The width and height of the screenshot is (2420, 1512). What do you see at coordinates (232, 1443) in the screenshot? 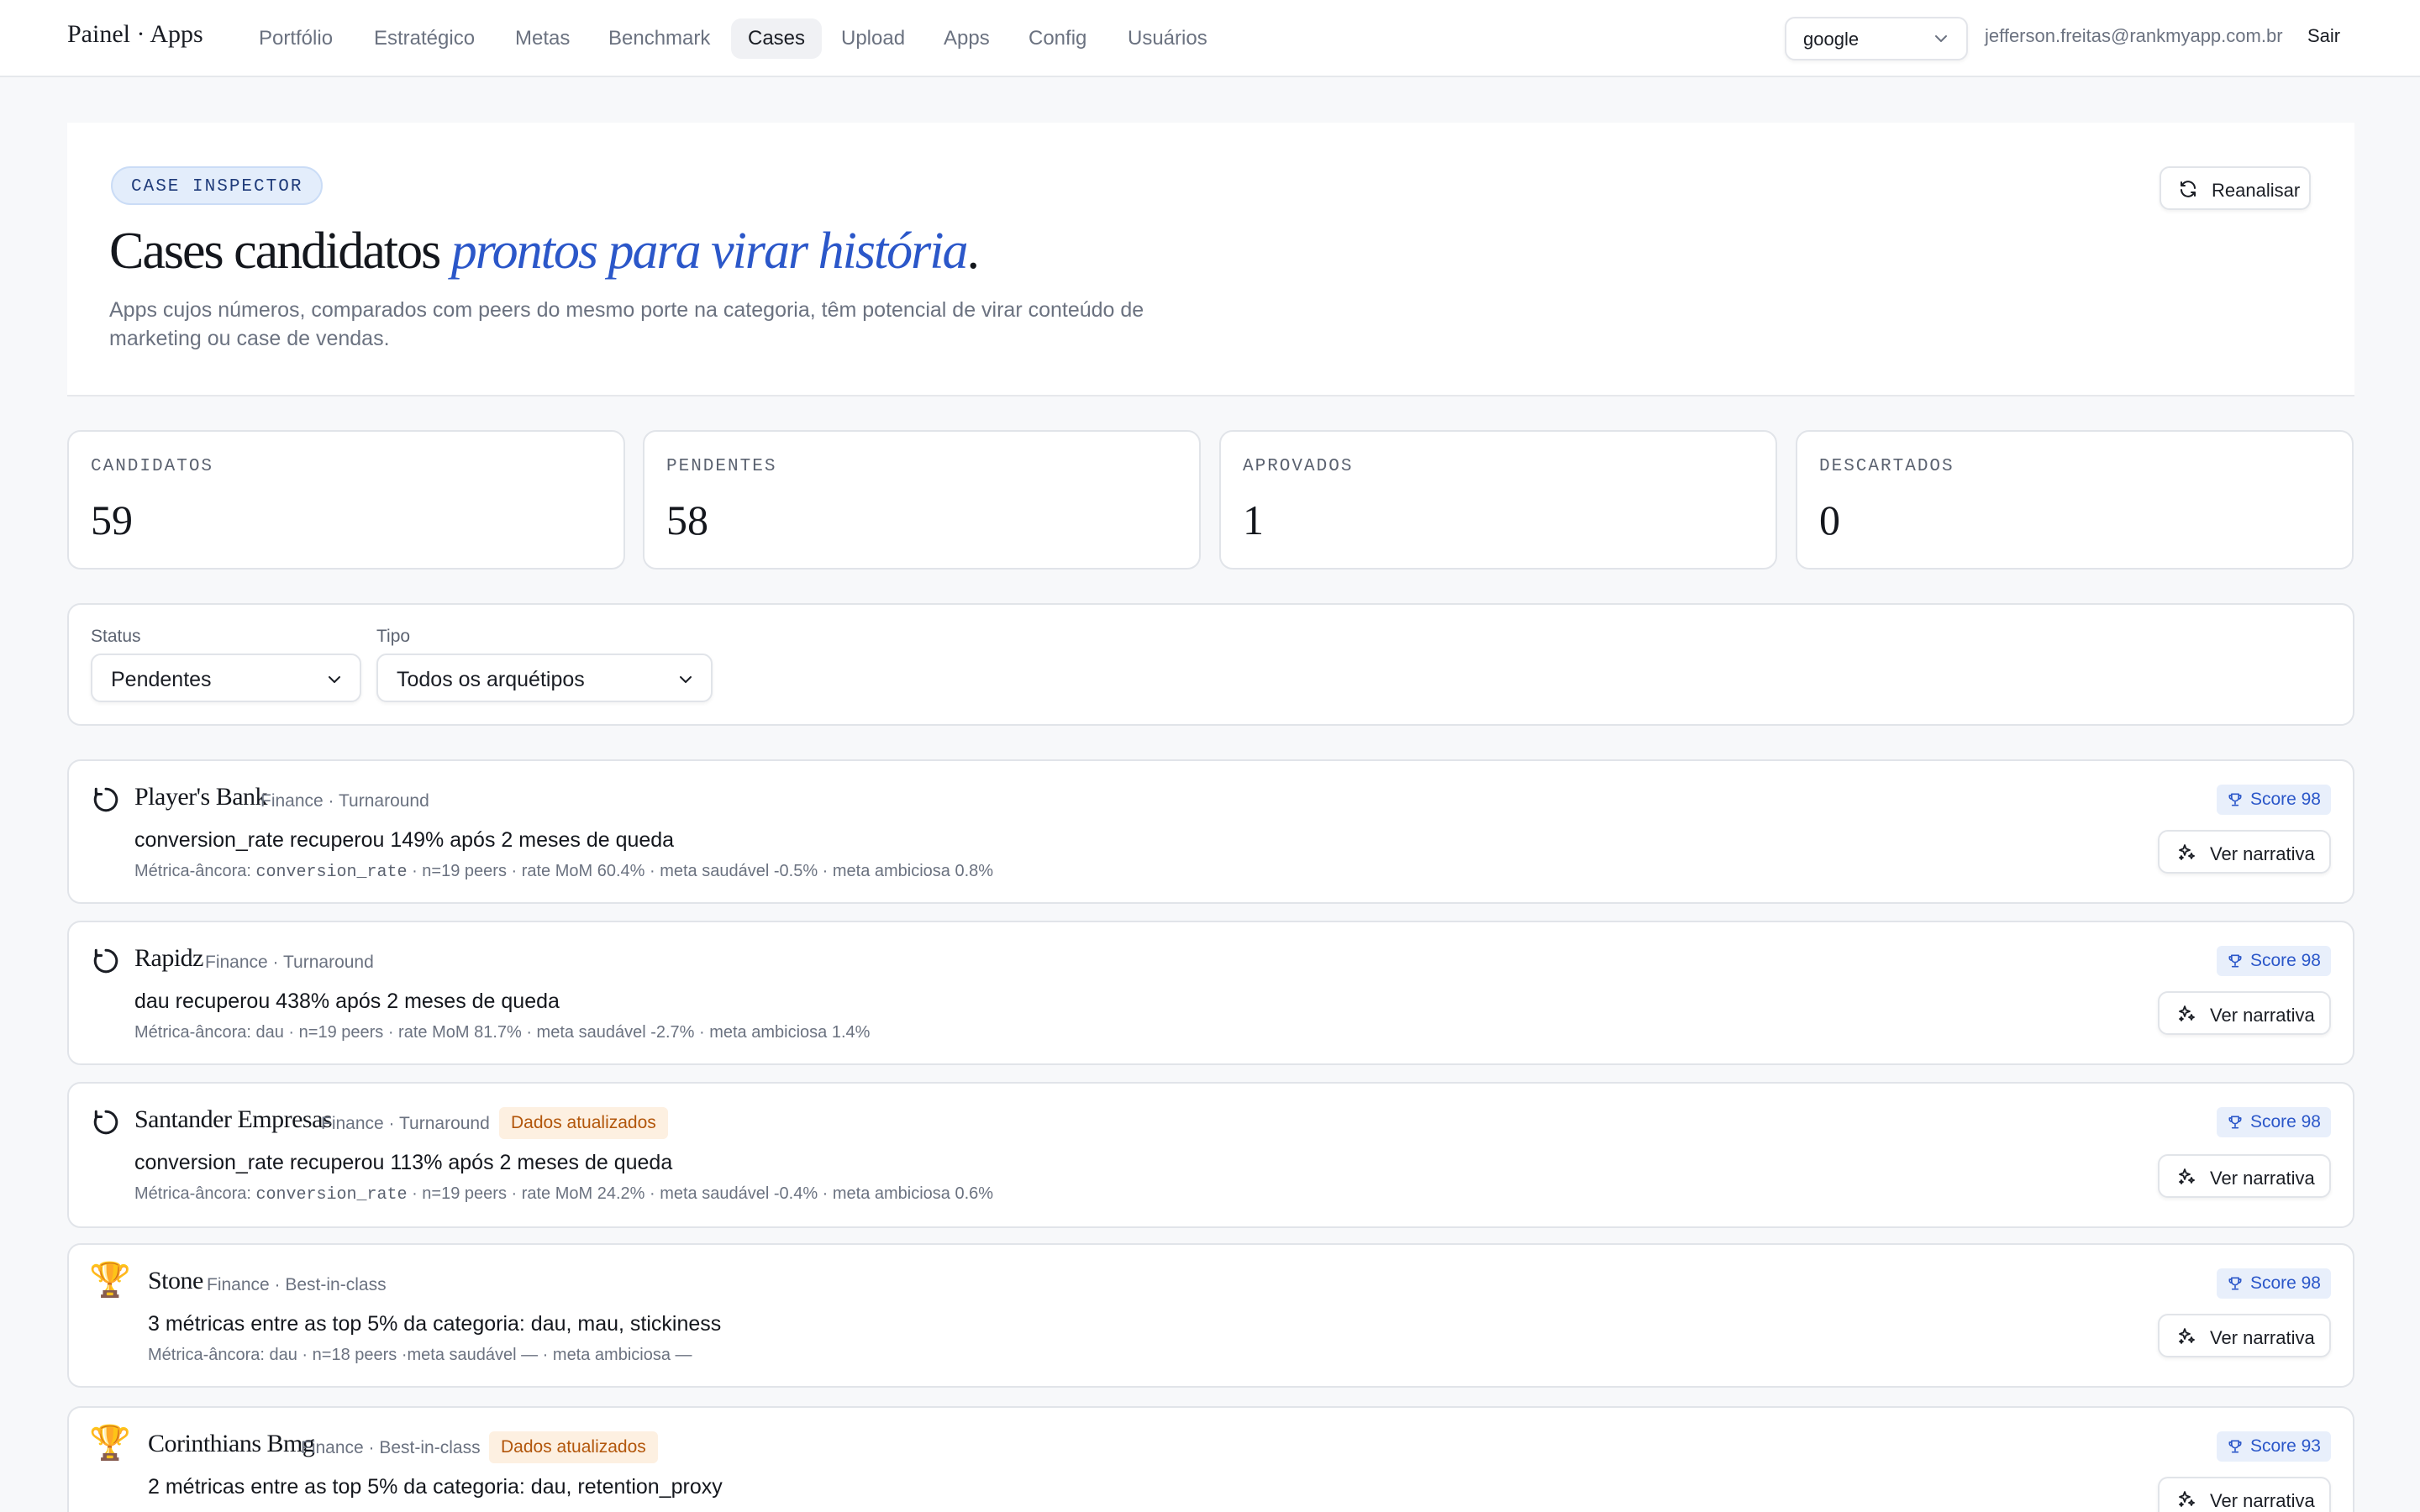
I see `case-app-name: Corinthians Bmg` at bounding box center [232, 1443].